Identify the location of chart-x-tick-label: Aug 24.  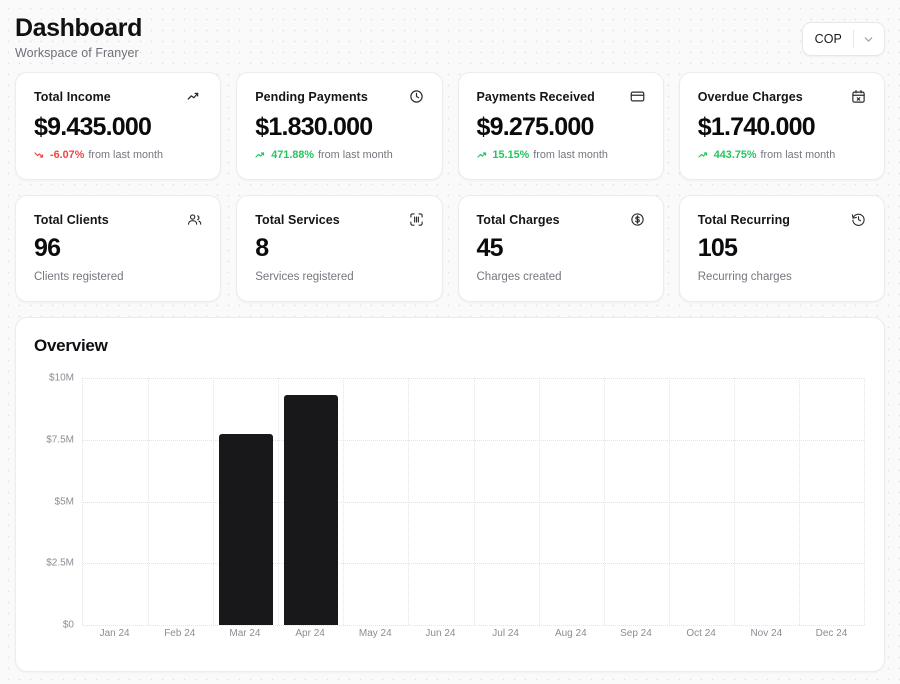
(570, 633).